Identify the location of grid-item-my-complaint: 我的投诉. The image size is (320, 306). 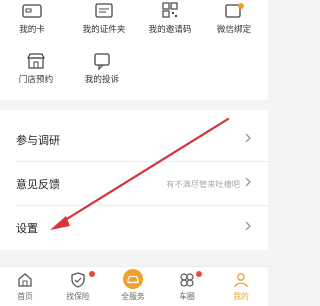
(102, 68).